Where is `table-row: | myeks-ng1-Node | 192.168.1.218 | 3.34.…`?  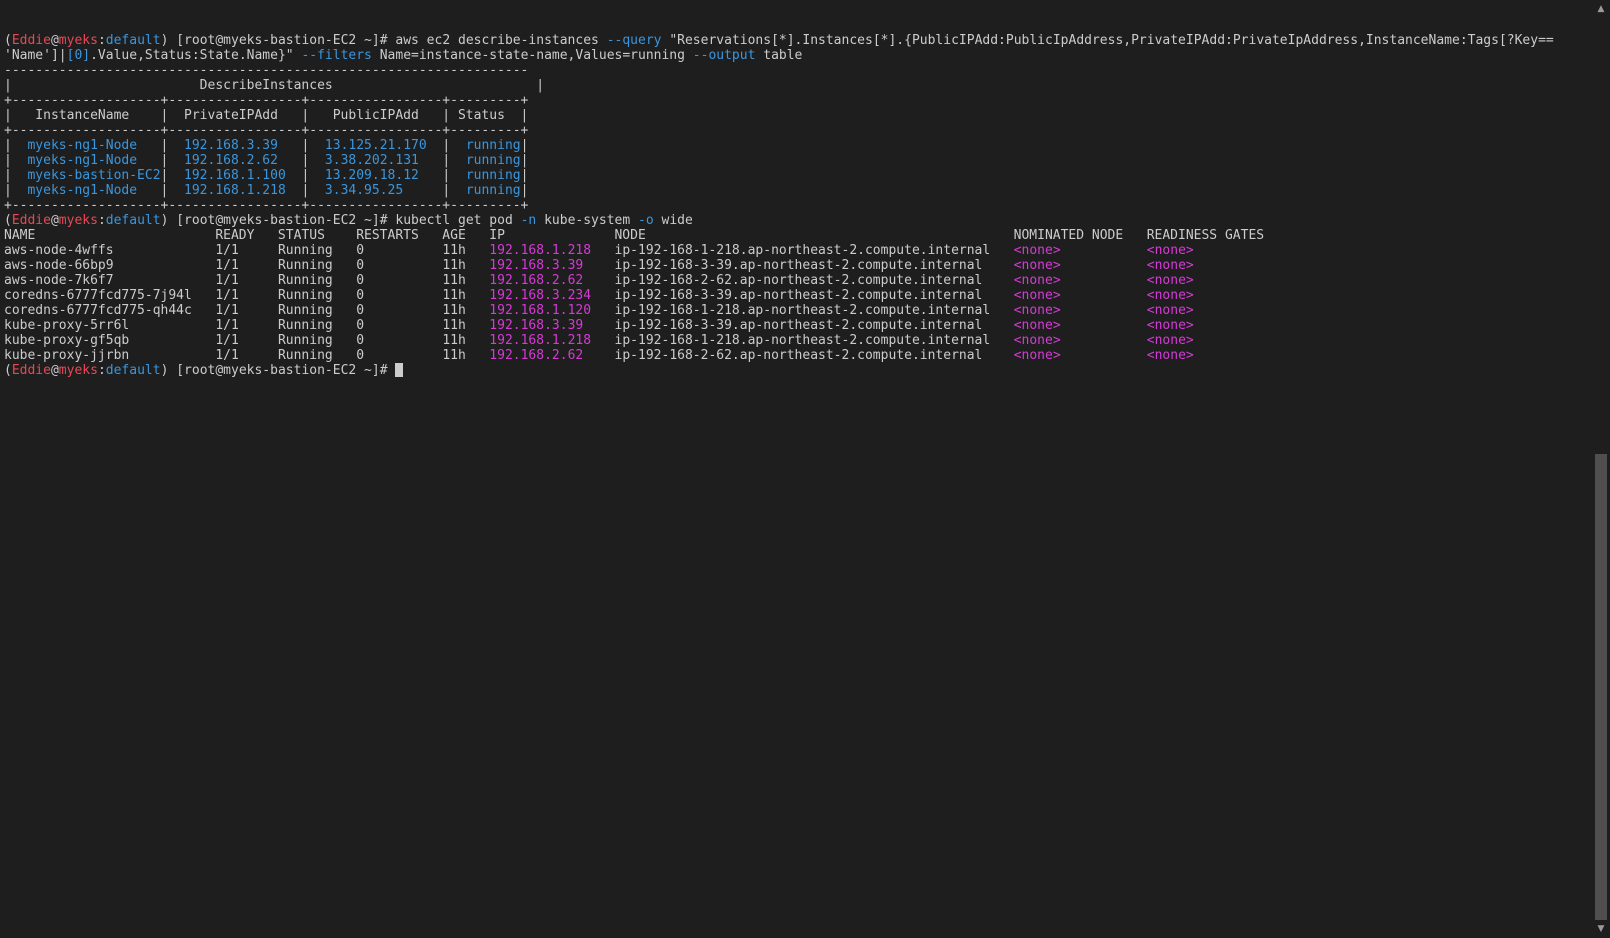 table-row: | myeks-ng1-Node | 192.168.1.218 | 3.34.… is located at coordinates (798, 190).